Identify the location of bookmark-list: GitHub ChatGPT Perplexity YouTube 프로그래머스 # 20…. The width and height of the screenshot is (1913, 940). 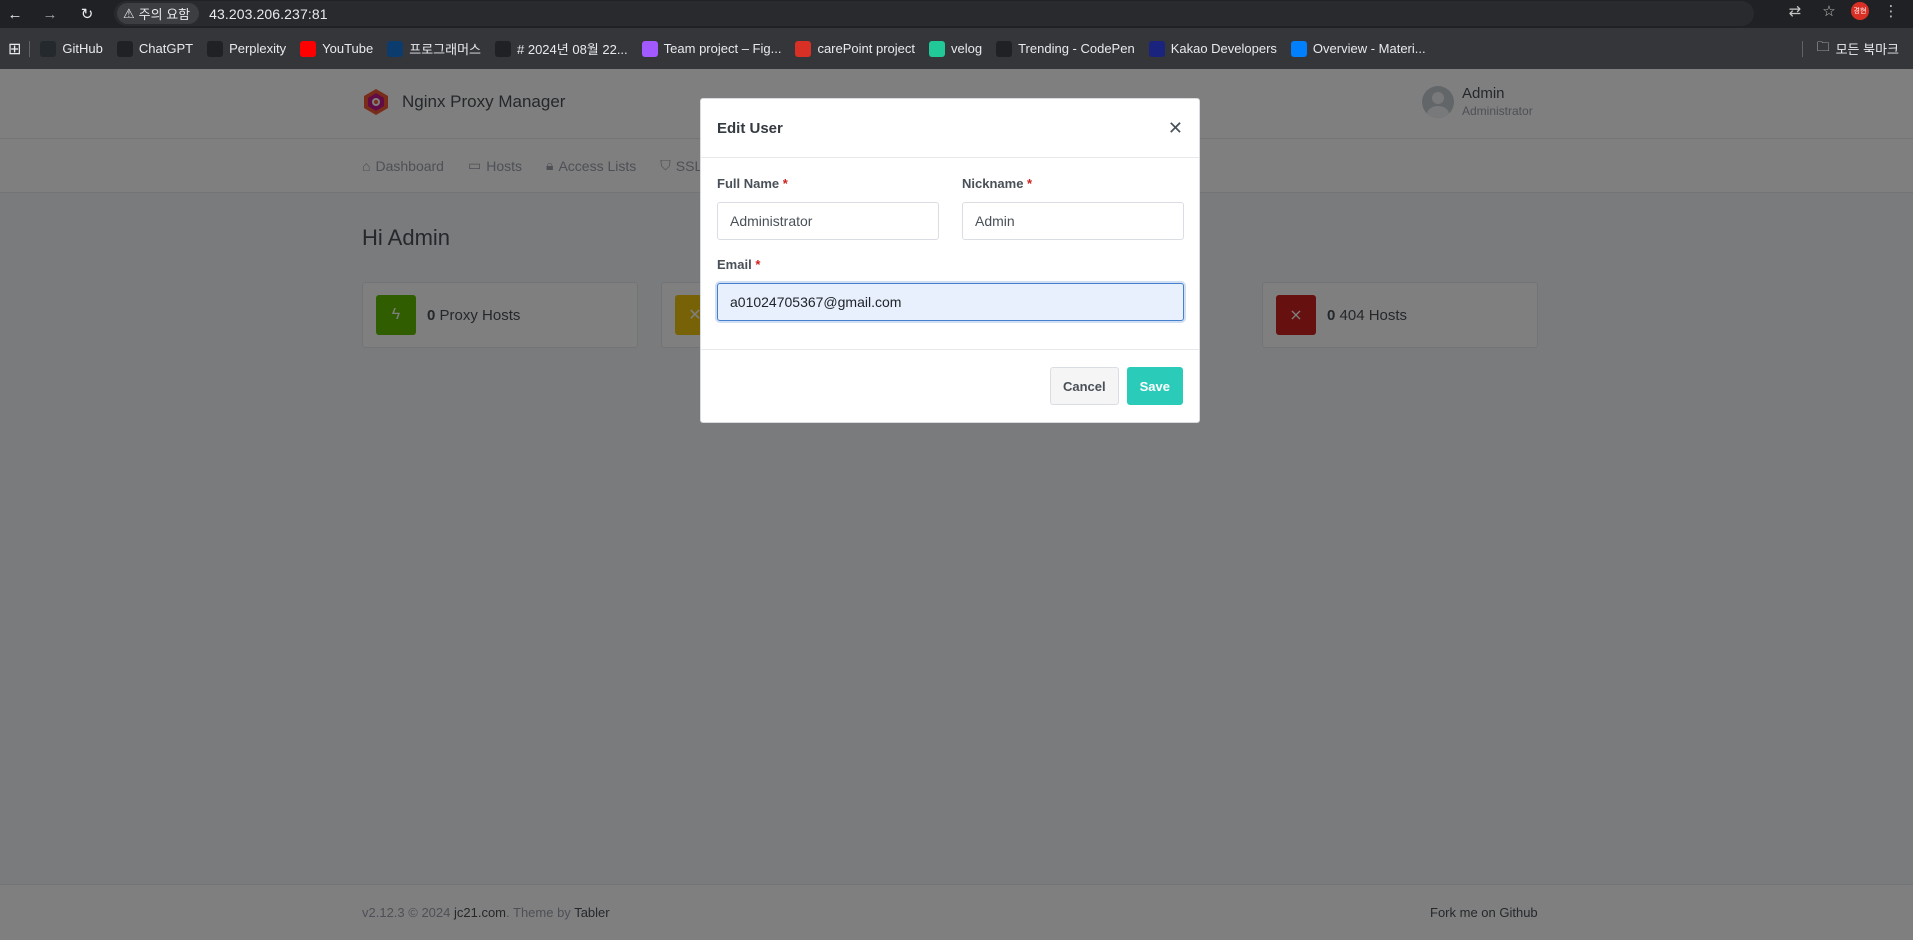
(739, 48).